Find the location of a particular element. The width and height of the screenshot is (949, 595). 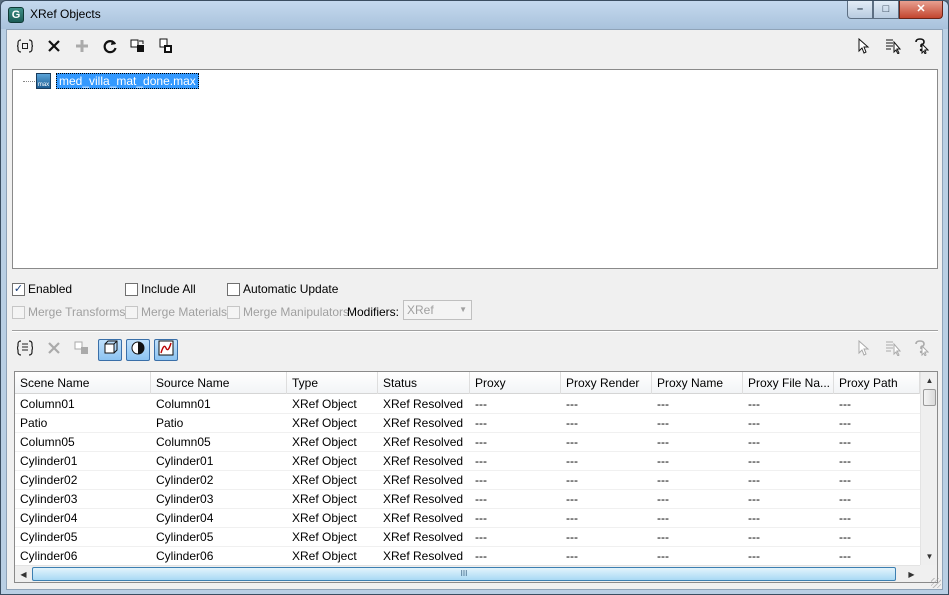

column-header-scene-name: Scene Name is located at coordinates (83, 383).